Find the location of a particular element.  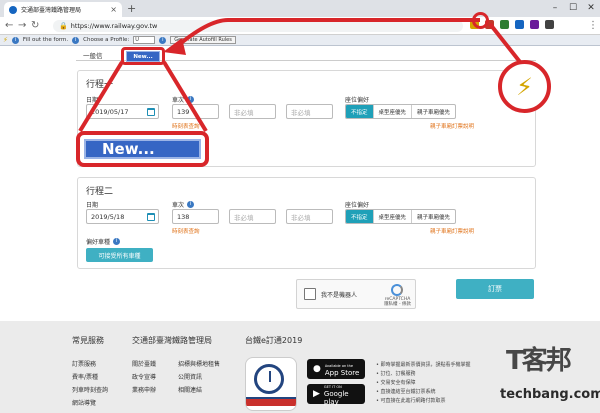

trip1-seat-label: 座位偏好 is located at coordinates (357, 100).